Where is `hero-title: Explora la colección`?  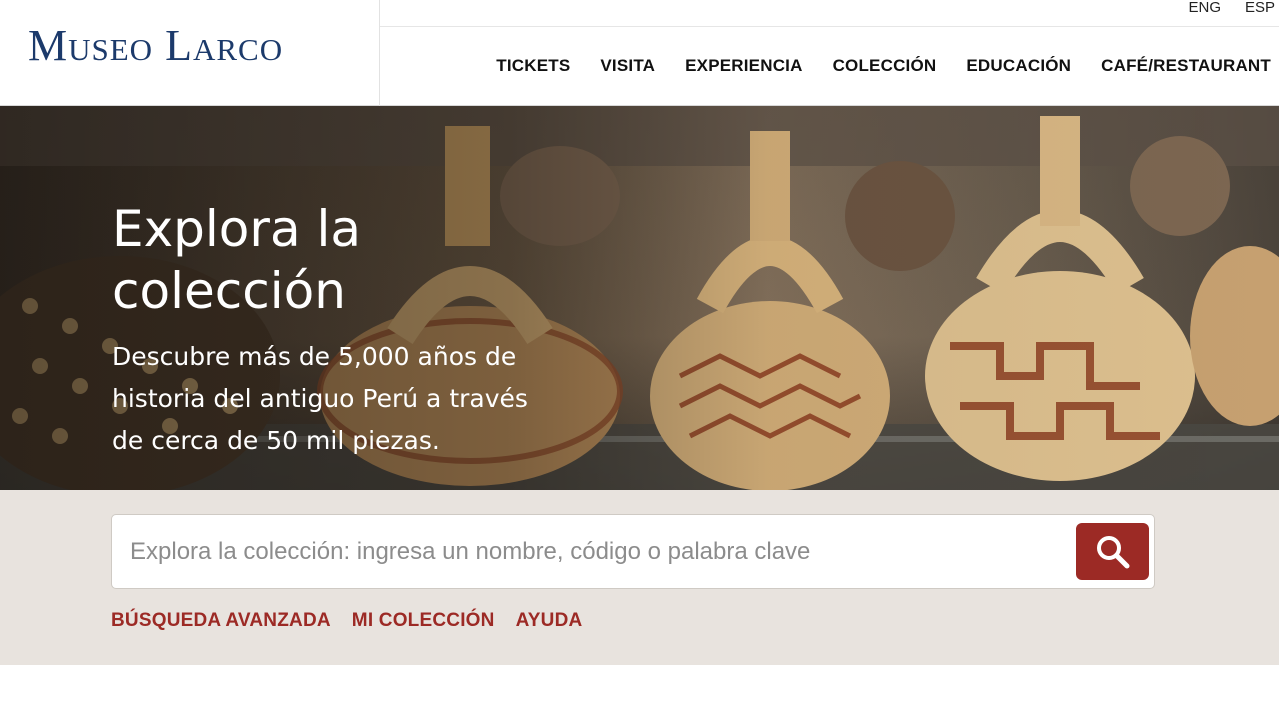
hero-title: Explora la colección is located at coordinates (237, 260).